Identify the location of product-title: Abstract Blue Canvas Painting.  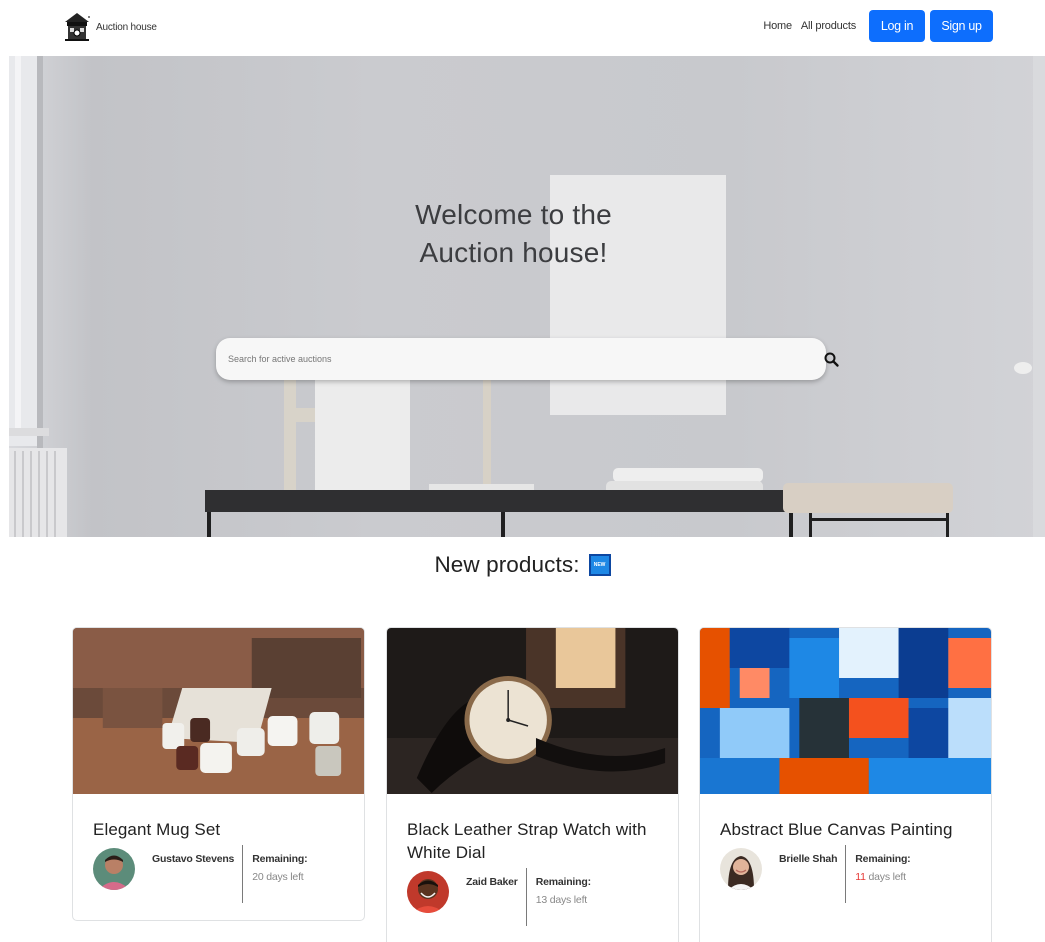
(850, 829).